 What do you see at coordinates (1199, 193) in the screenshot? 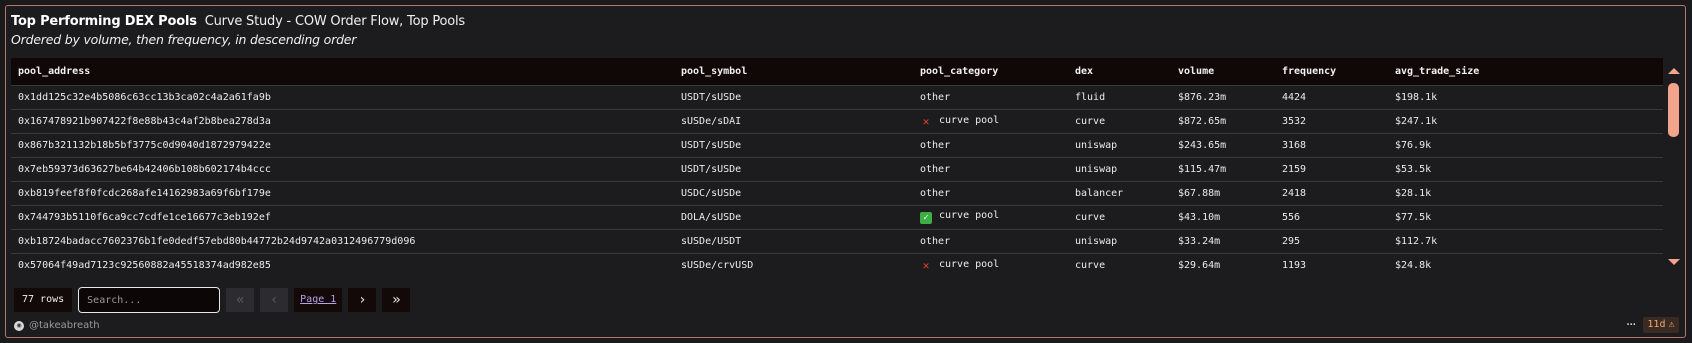
I see `cell-text: $67.88m` at bounding box center [1199, 193].